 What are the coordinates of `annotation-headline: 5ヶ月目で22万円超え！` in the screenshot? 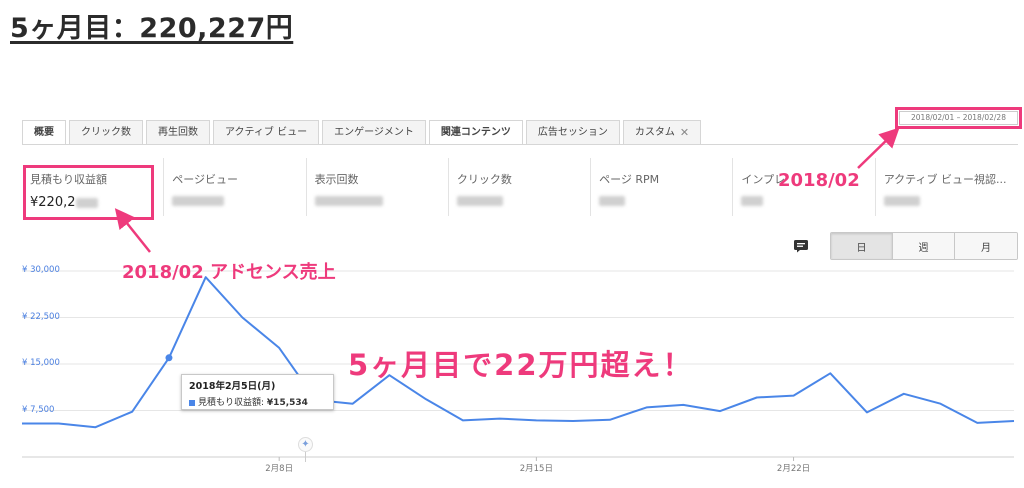 It's located at (521, 365).